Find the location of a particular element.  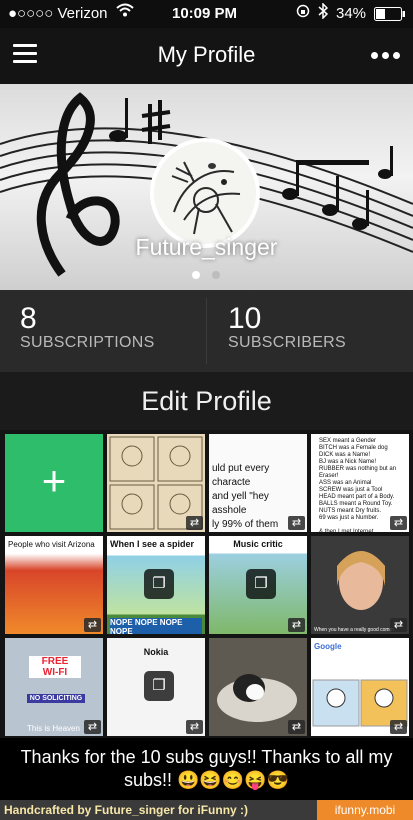

subscribers-stat: 10 SUBSCRIBERS is located at coordinates (287, 327).